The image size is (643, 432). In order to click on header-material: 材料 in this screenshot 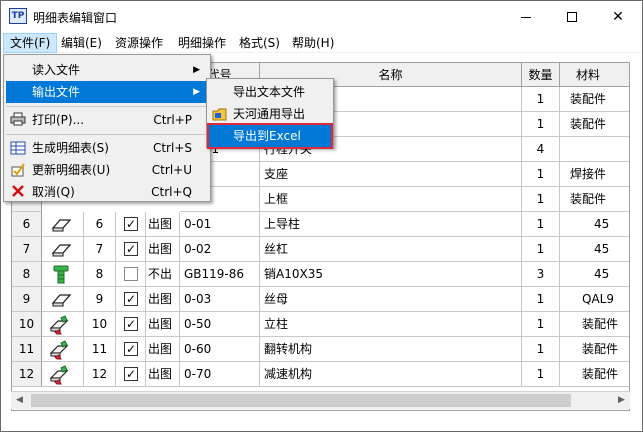, I will do `click(594, 75)`.